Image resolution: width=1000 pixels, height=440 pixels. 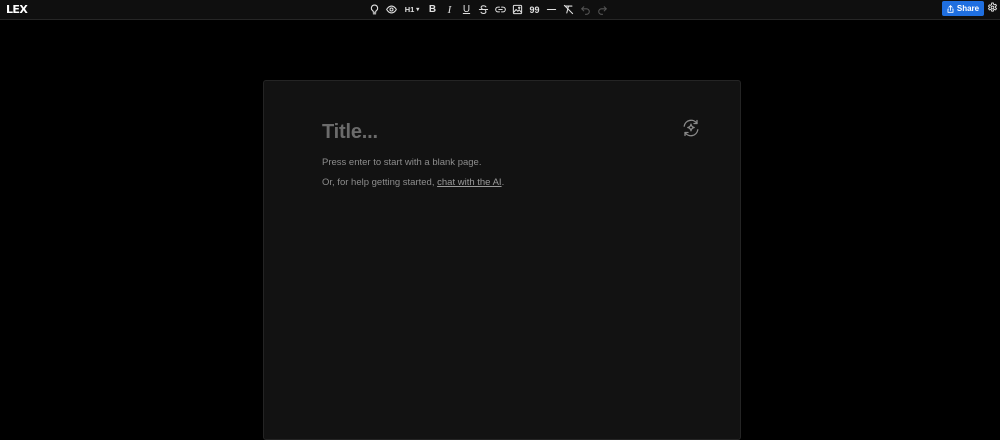 I want to click on redo-icon, so click(x=602, y=10).